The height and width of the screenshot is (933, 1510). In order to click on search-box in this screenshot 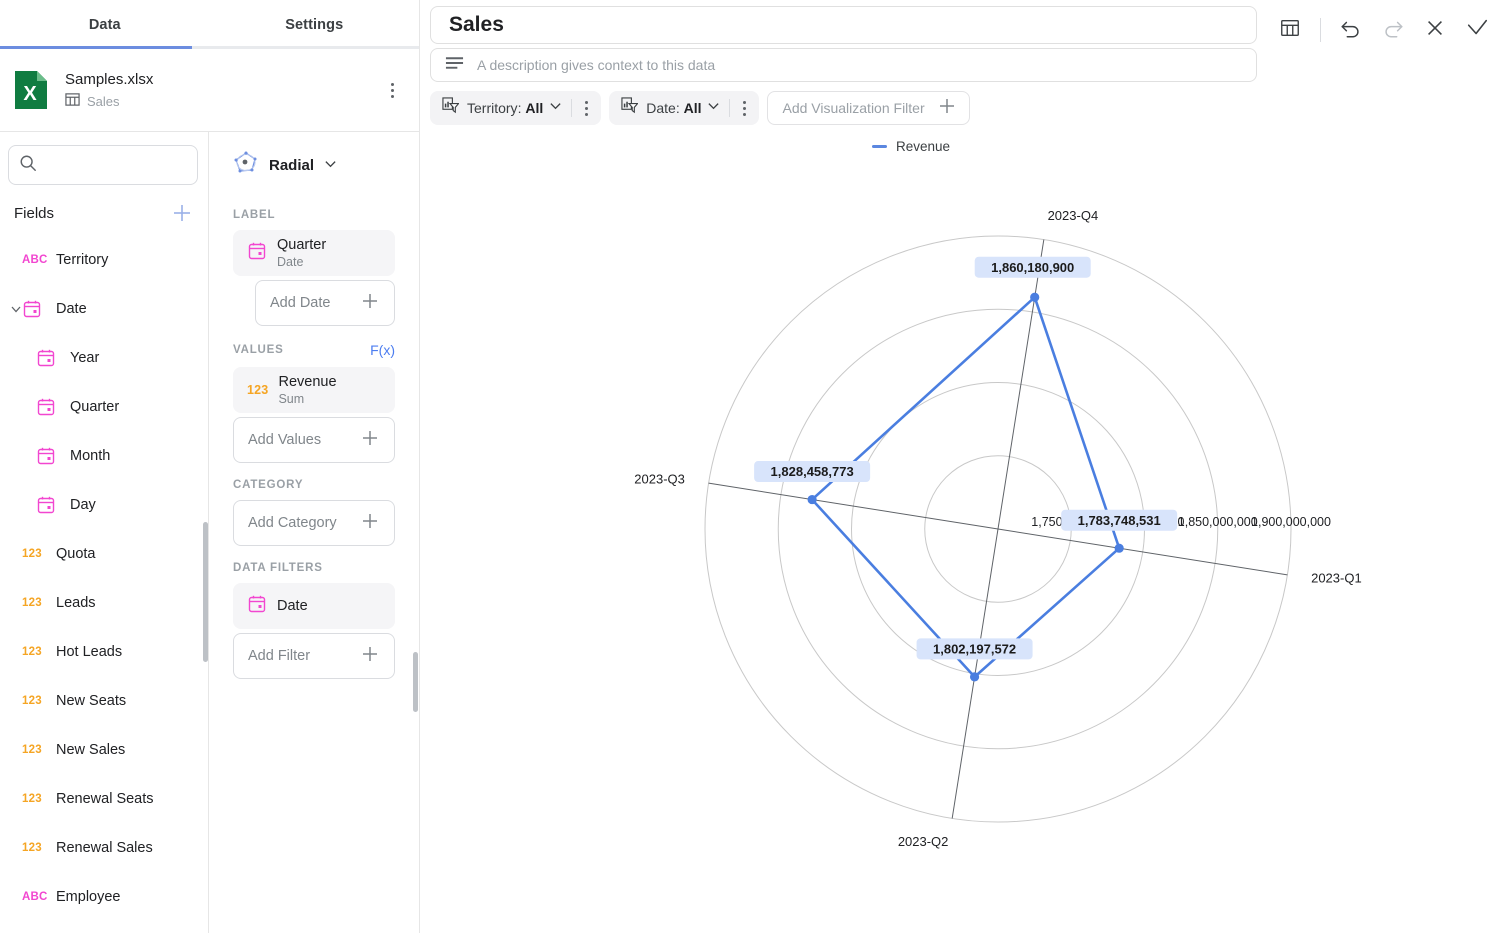, I will do `click(103, 165)`.